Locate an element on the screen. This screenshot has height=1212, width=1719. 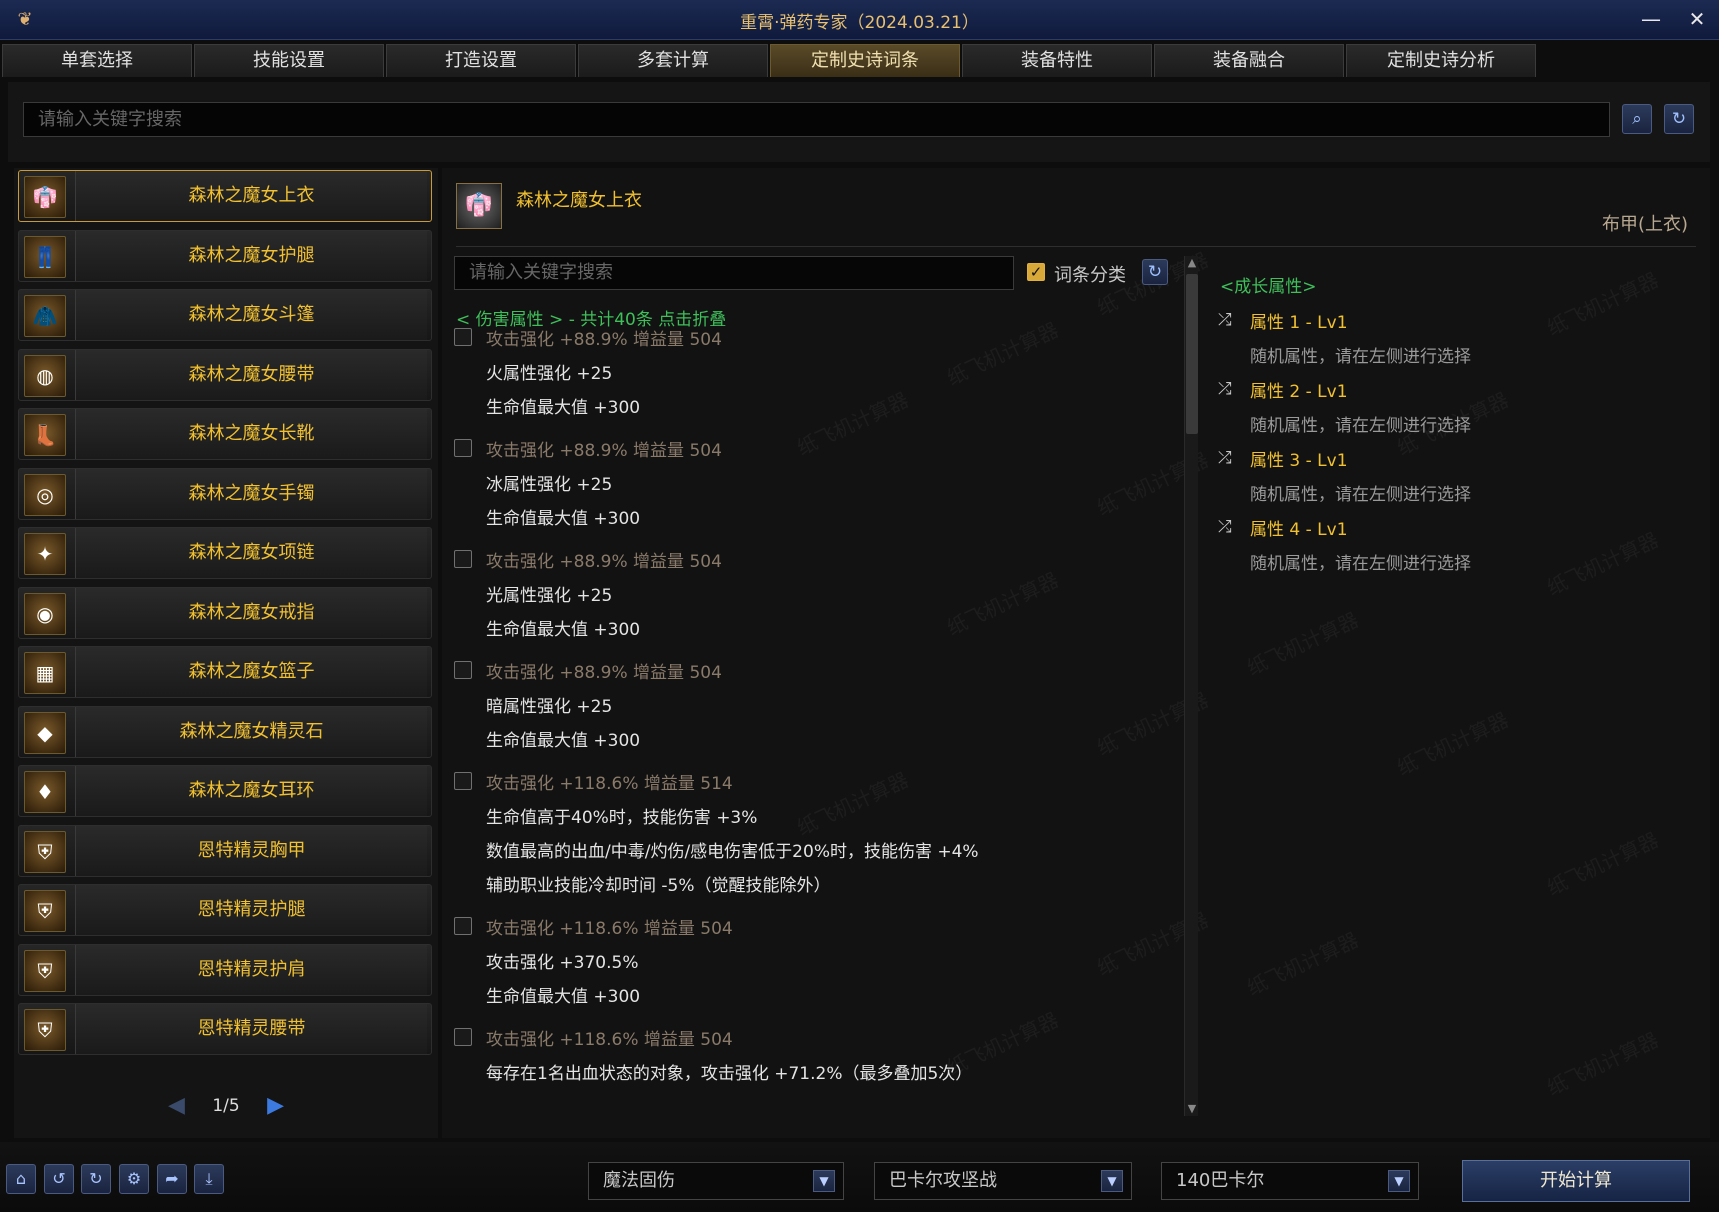
gear-icon: ⚙ is located at coordinates (134, 1179).